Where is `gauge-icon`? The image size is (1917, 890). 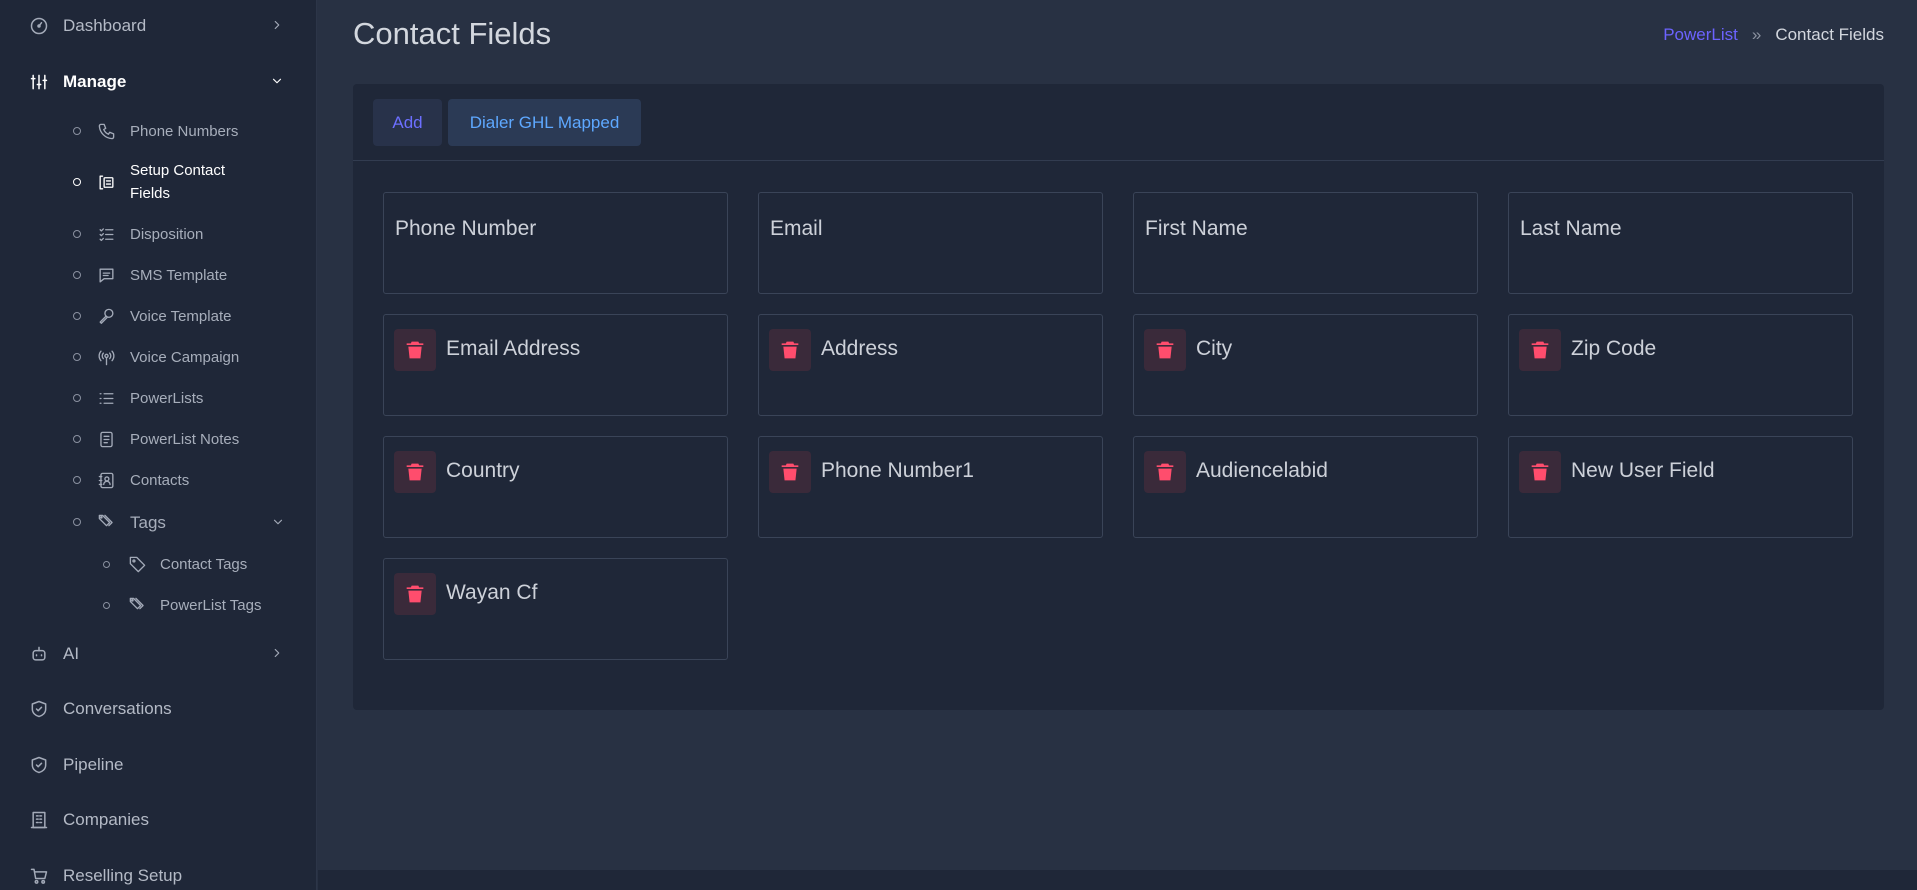
gauge-icon is located at coordinates (39, 26).